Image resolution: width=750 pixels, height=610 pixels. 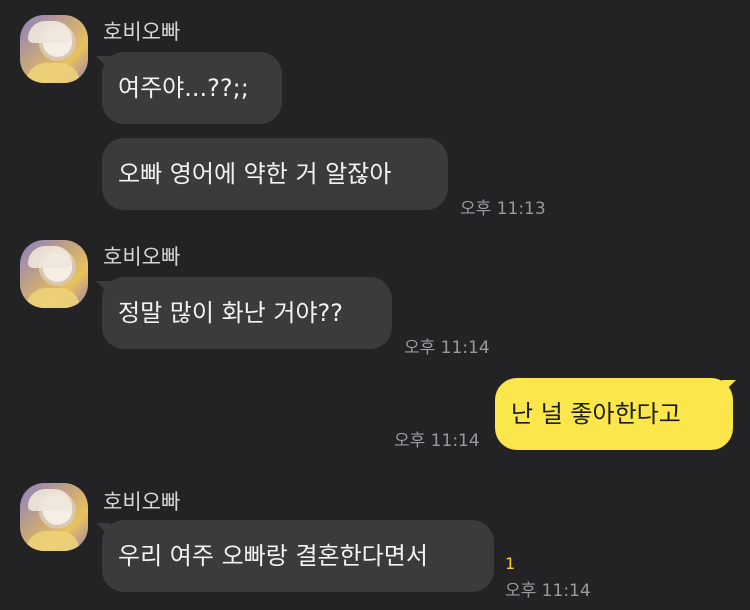 I want to click on my-message-bubble: 난 널 좋아한다고, so click(x=614, y=414).